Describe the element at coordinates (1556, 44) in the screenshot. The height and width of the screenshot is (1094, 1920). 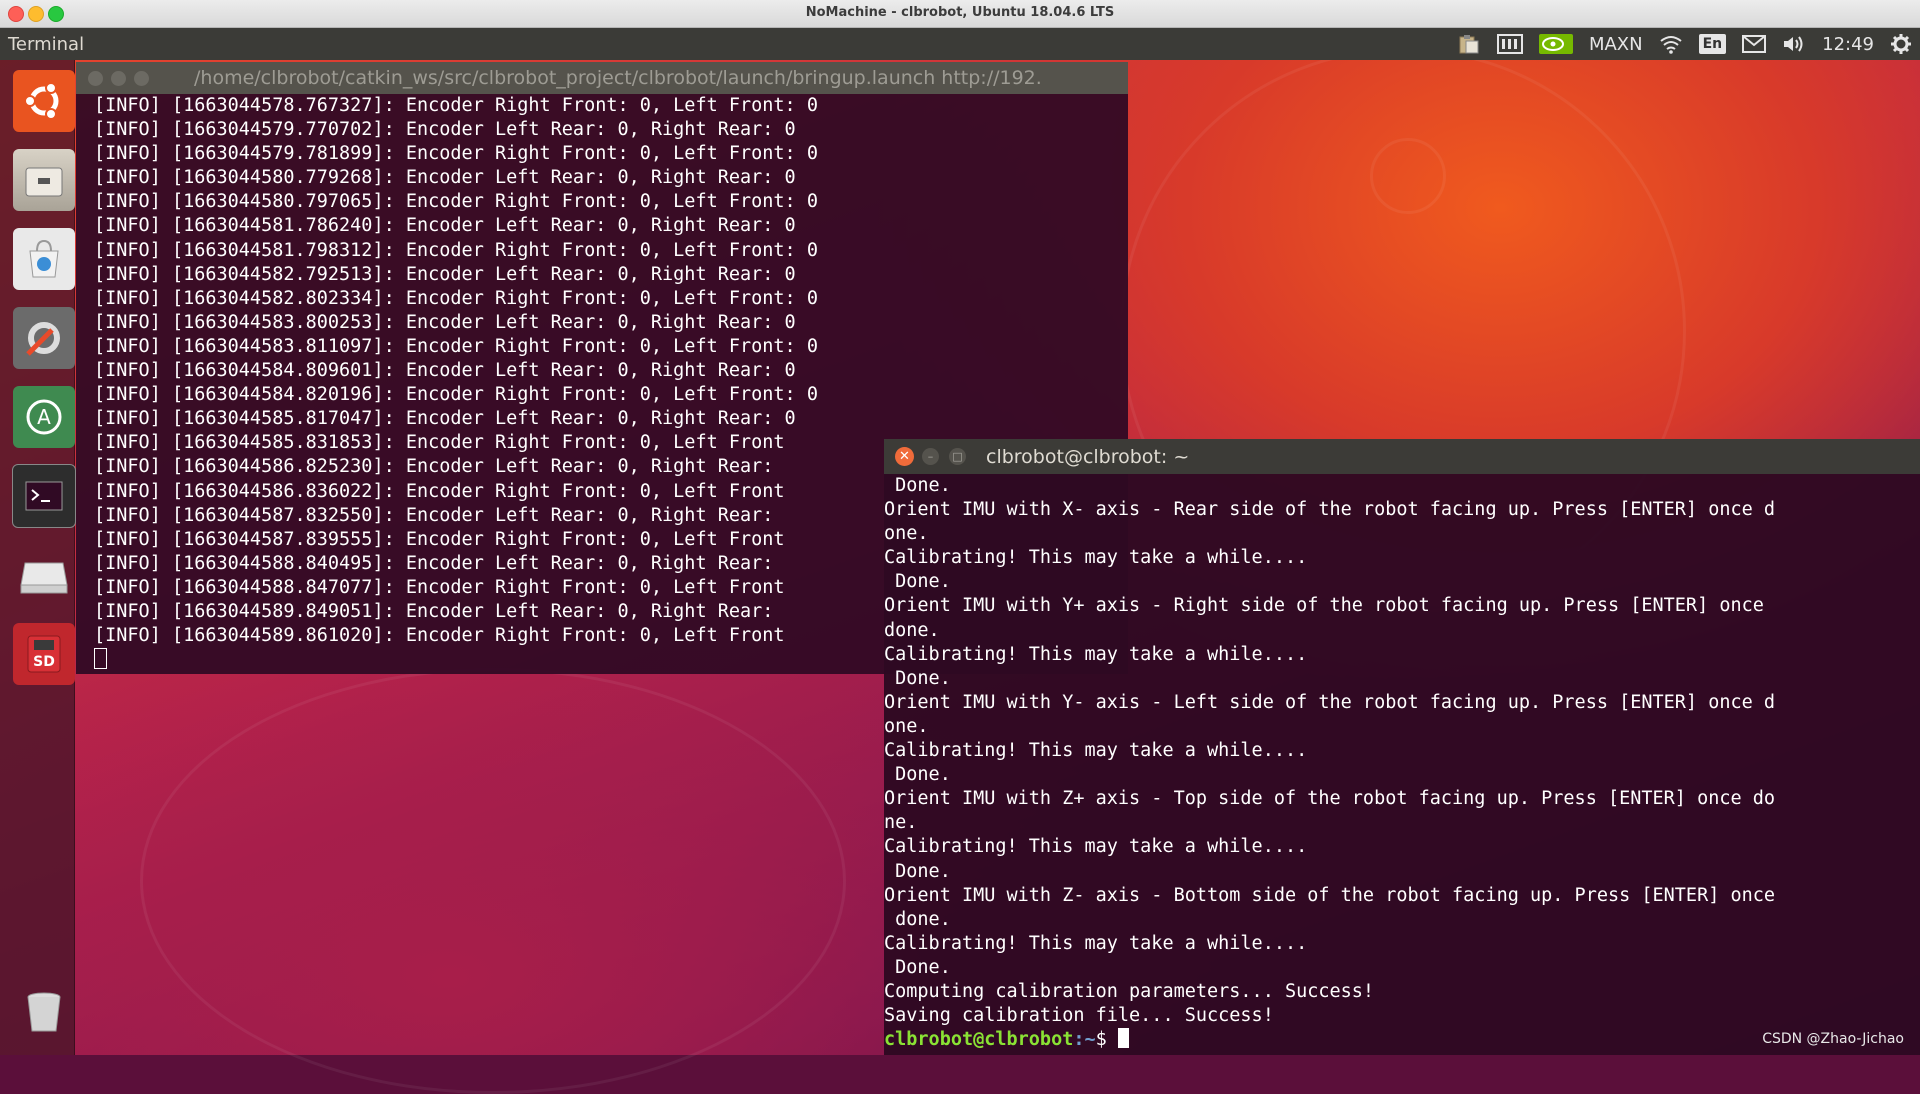
I see `nvidia-icon` at that location.